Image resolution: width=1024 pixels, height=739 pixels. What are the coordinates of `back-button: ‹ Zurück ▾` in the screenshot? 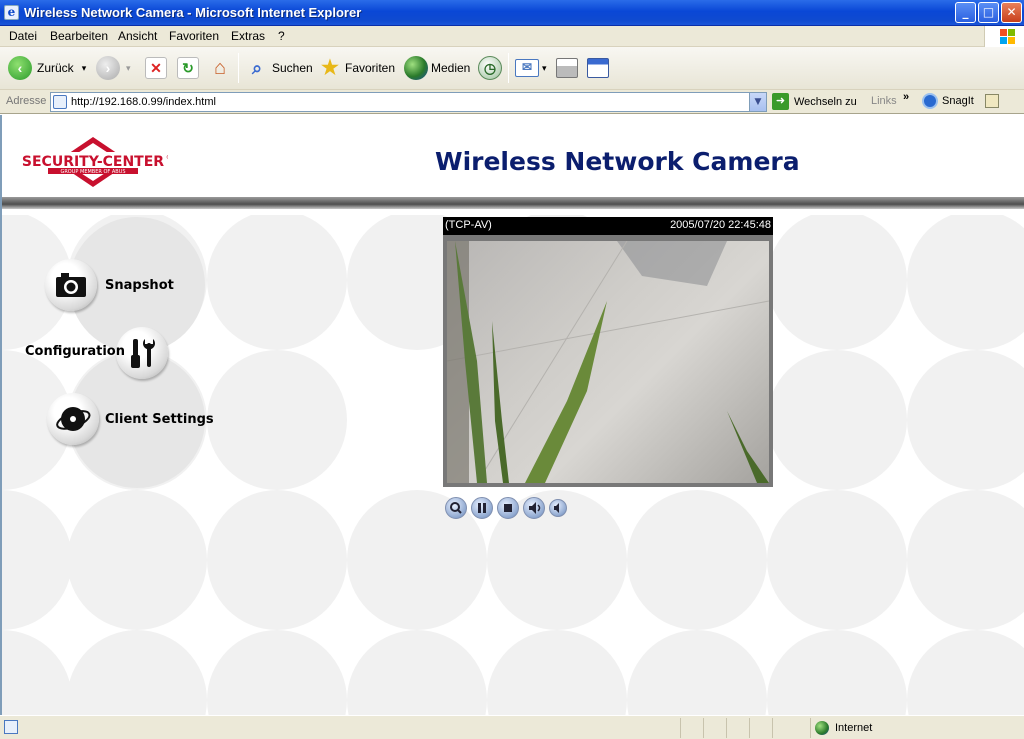 It's located at (47, 68).